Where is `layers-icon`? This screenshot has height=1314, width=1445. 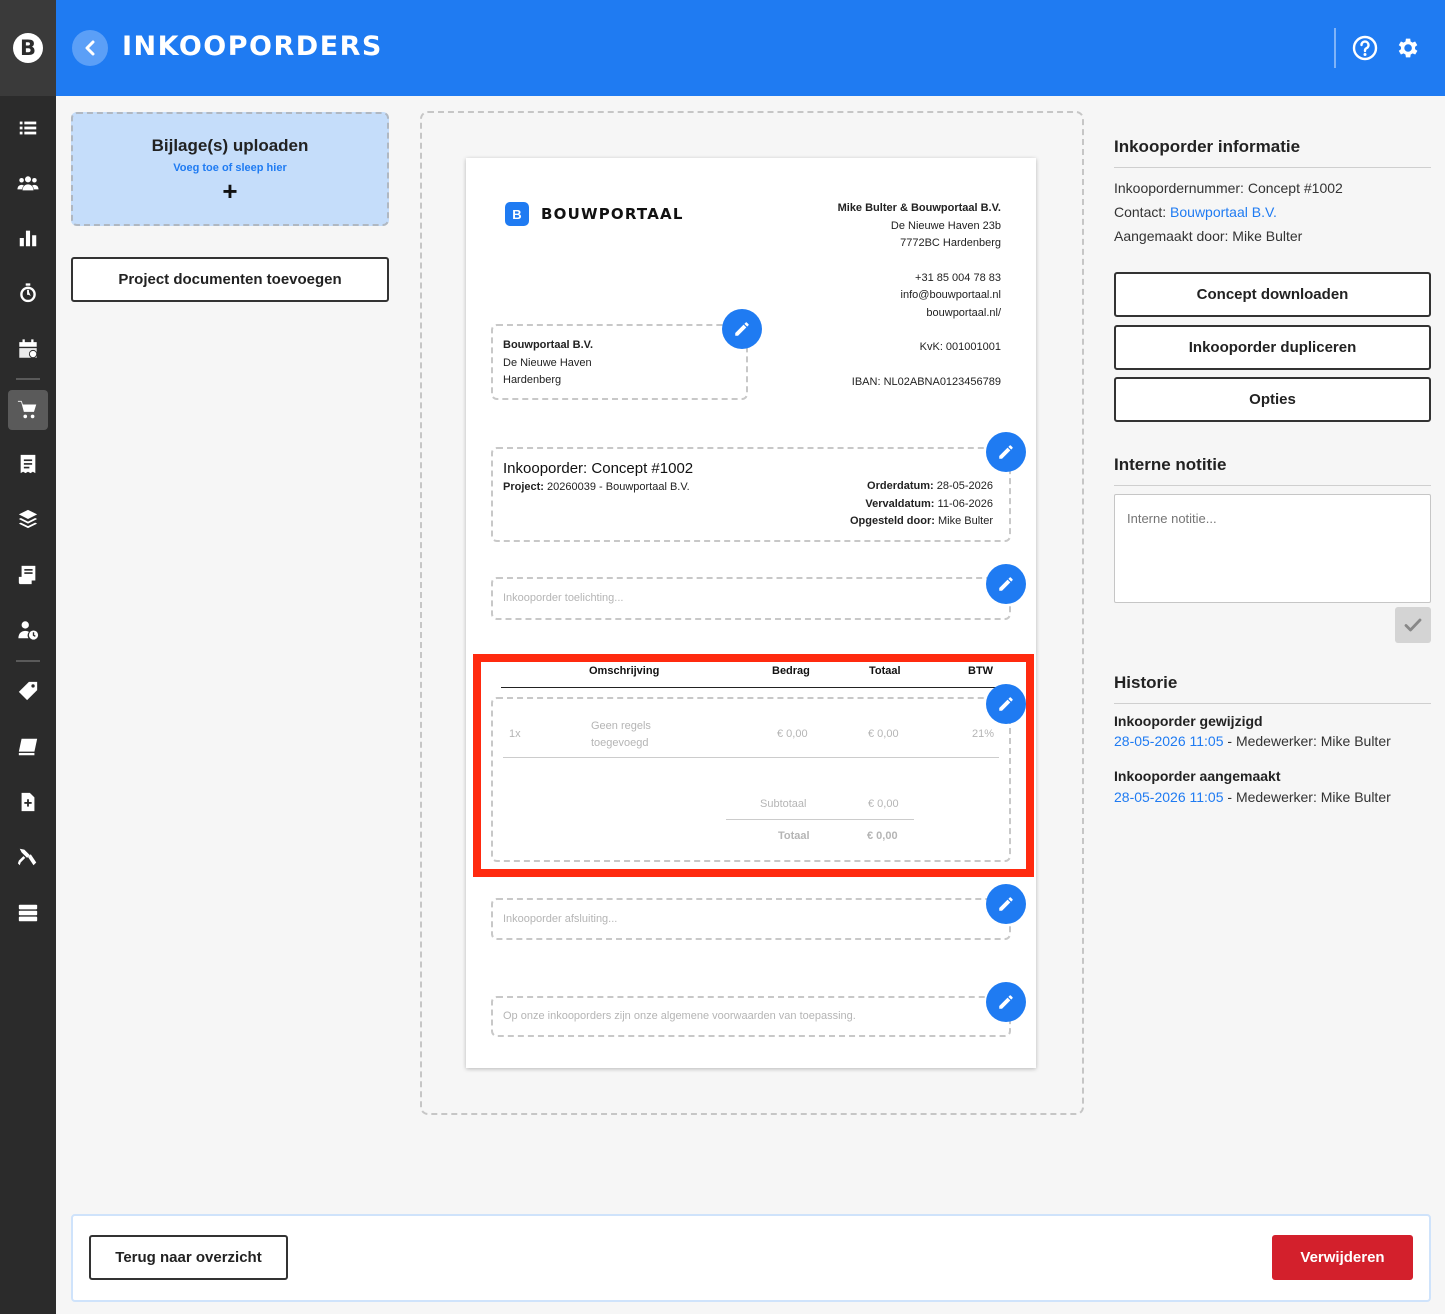 layers-icon is located at coordinates (28, 519).